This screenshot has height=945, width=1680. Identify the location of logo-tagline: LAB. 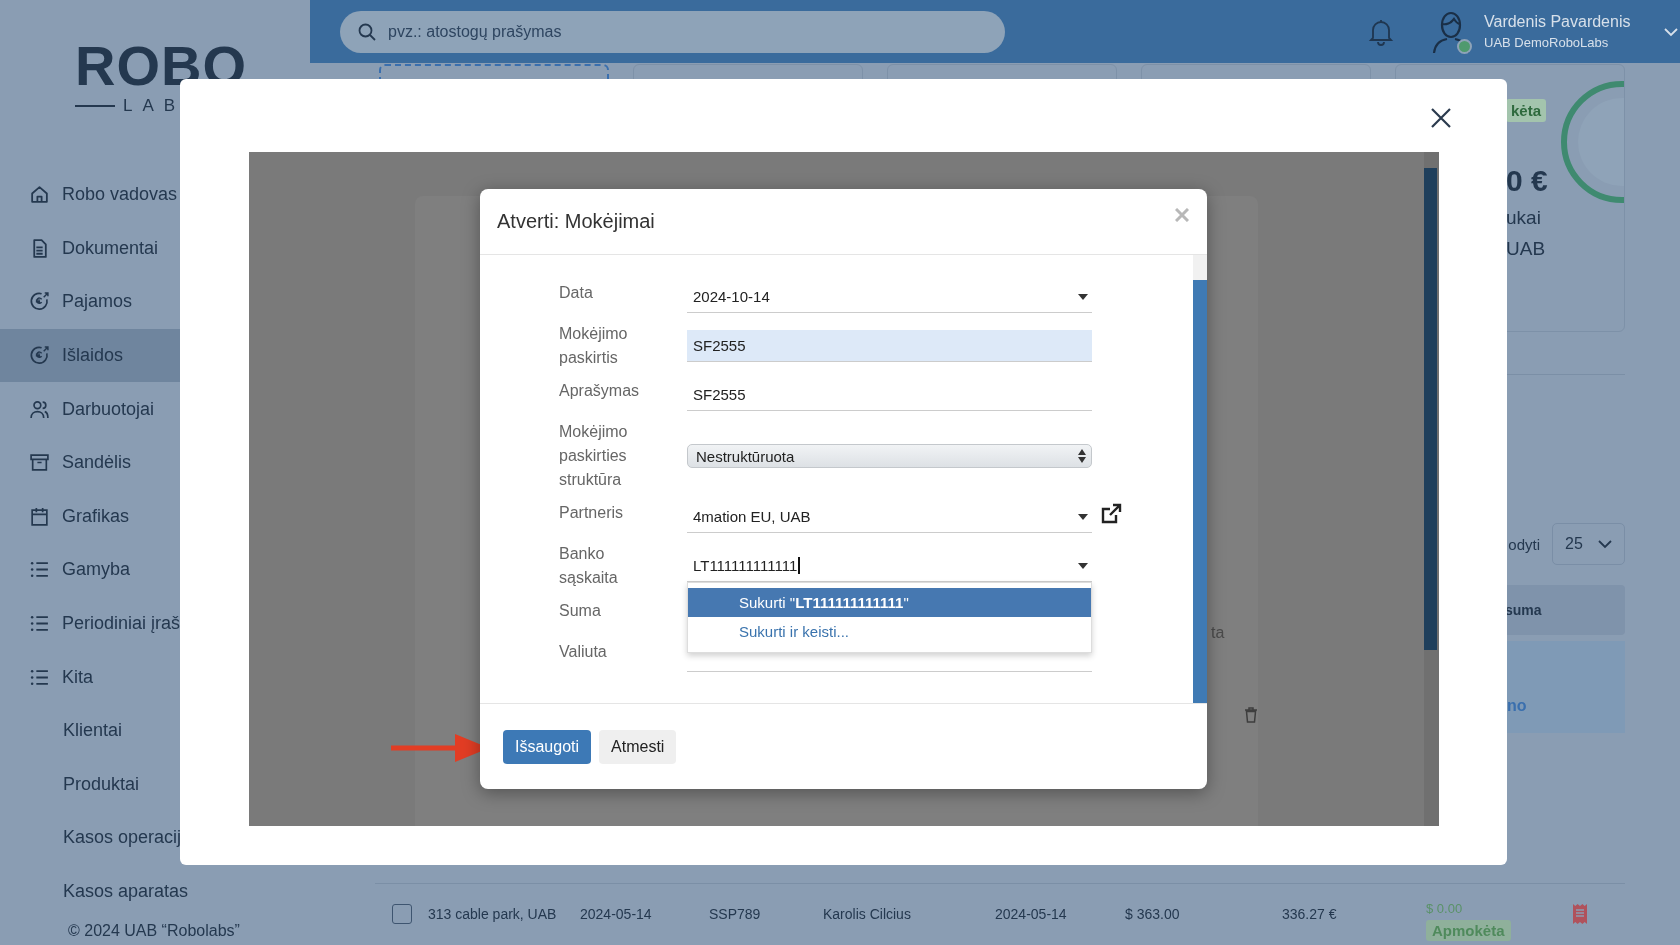
(154, 106).